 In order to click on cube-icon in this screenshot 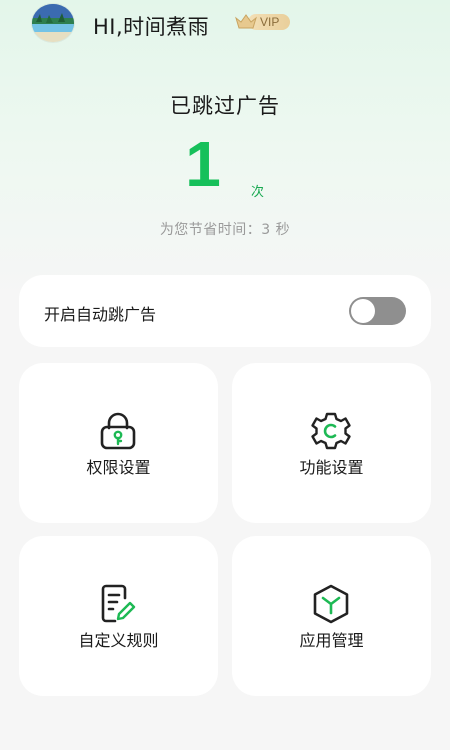, I will do `click(331, 604)`.